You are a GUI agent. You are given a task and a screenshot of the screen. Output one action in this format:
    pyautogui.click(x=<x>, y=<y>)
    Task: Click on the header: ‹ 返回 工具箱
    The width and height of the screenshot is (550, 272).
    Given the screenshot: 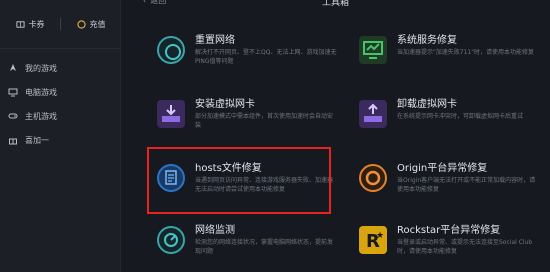 What is the action you would take?
    pyautogui.click(x=335, y=4)
    